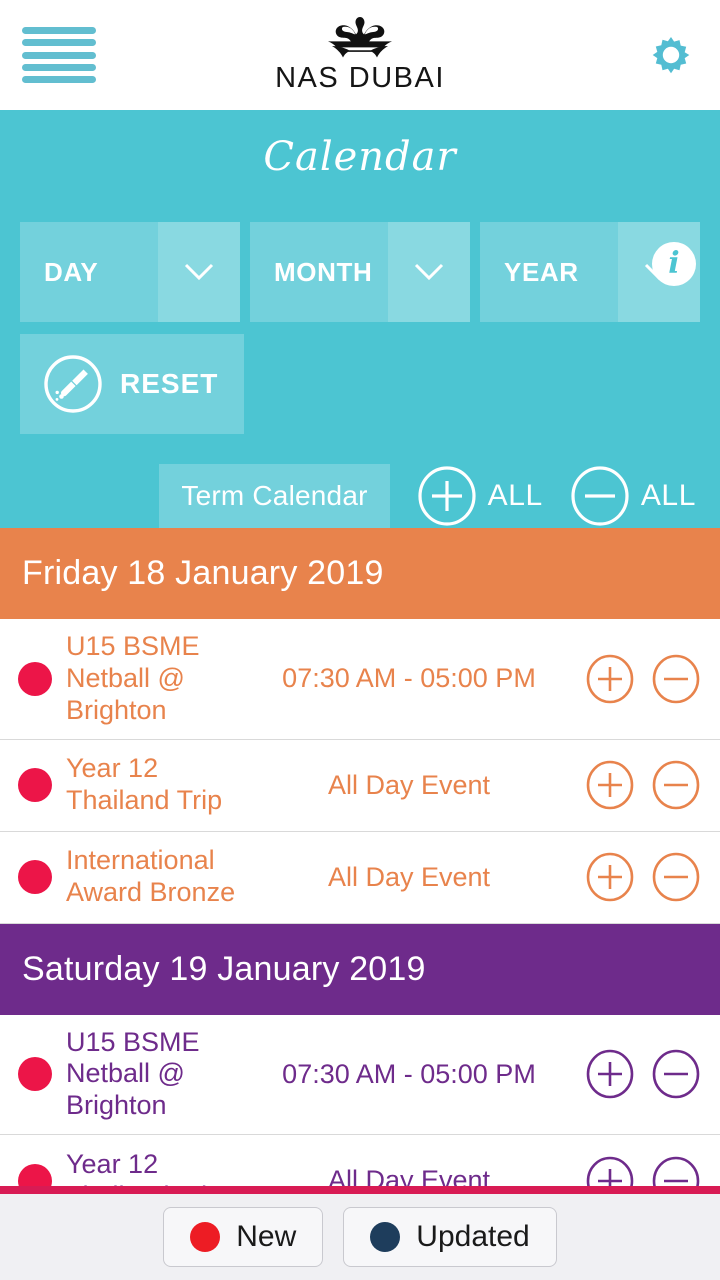  What do you see at coordinates (151, 876) in the screenshot?
I see `event-title: International Award Bronze` at bounding box center [151, 876].